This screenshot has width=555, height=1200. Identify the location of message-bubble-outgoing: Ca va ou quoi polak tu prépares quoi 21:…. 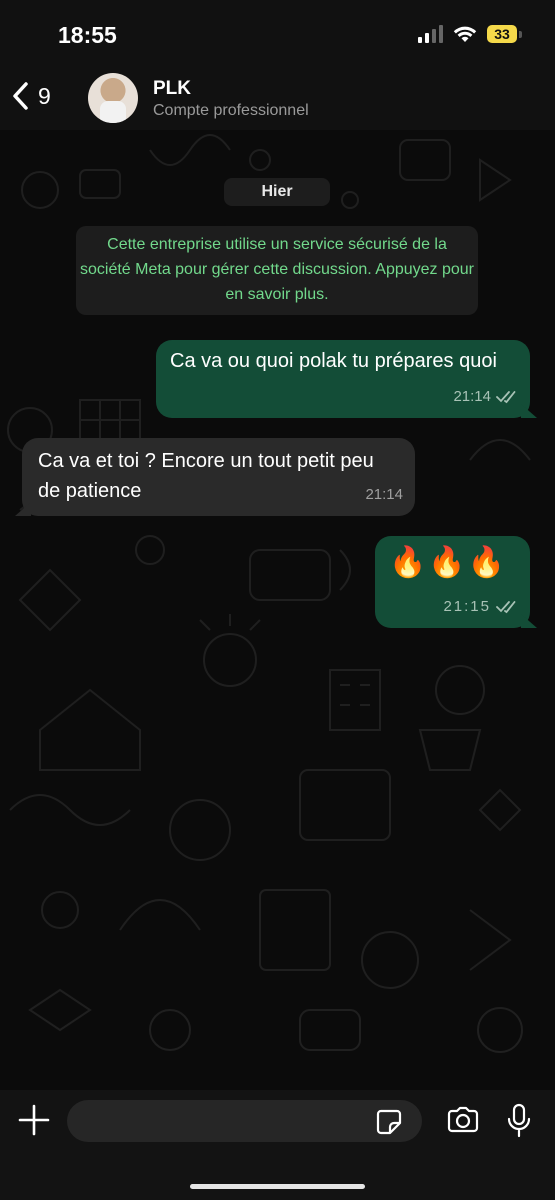
(343, 379).